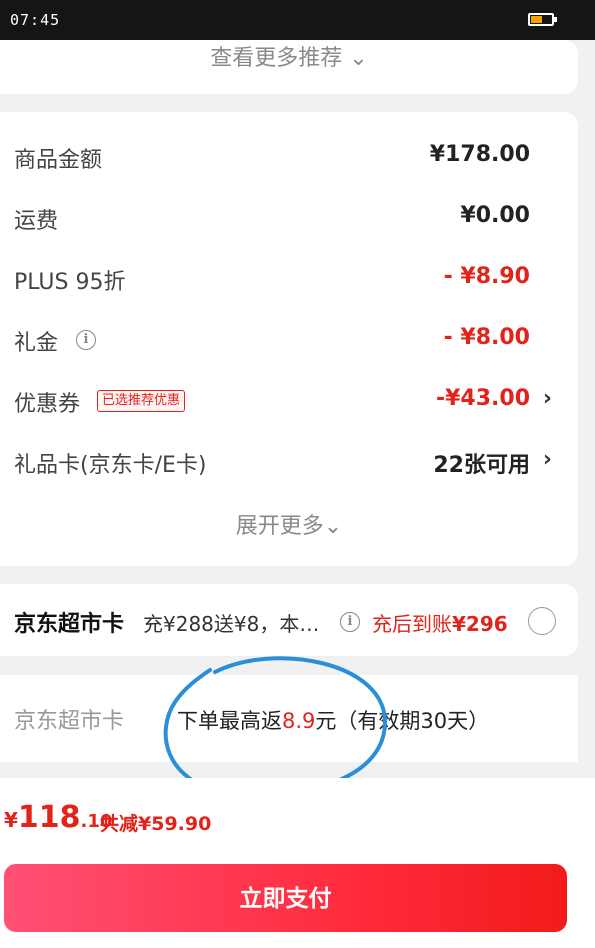  Describe the element at coordinates (11, 820) in the screenshot. I see `total-currency: ¥` at that location.